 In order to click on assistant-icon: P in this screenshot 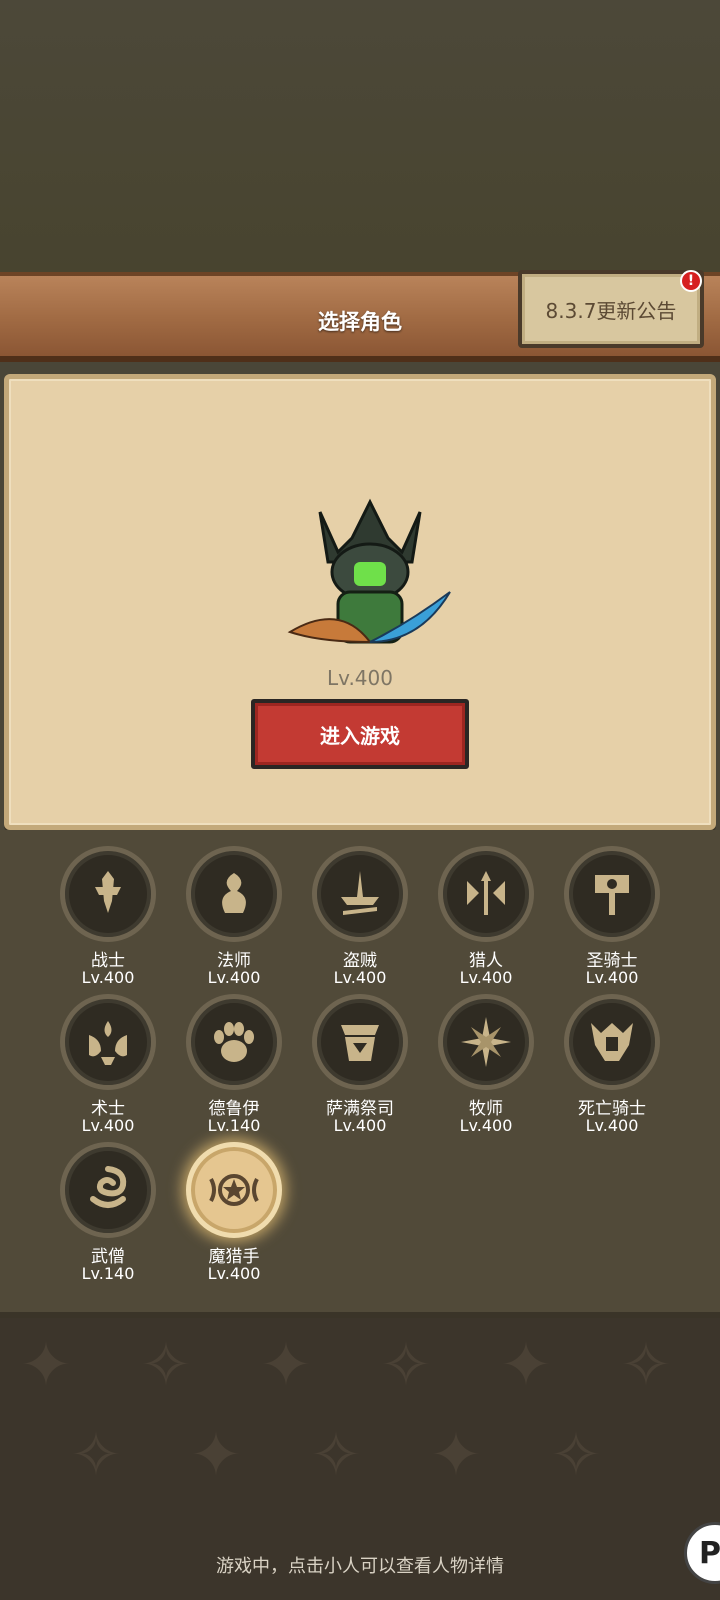, I will do `click(709, 1553)`.